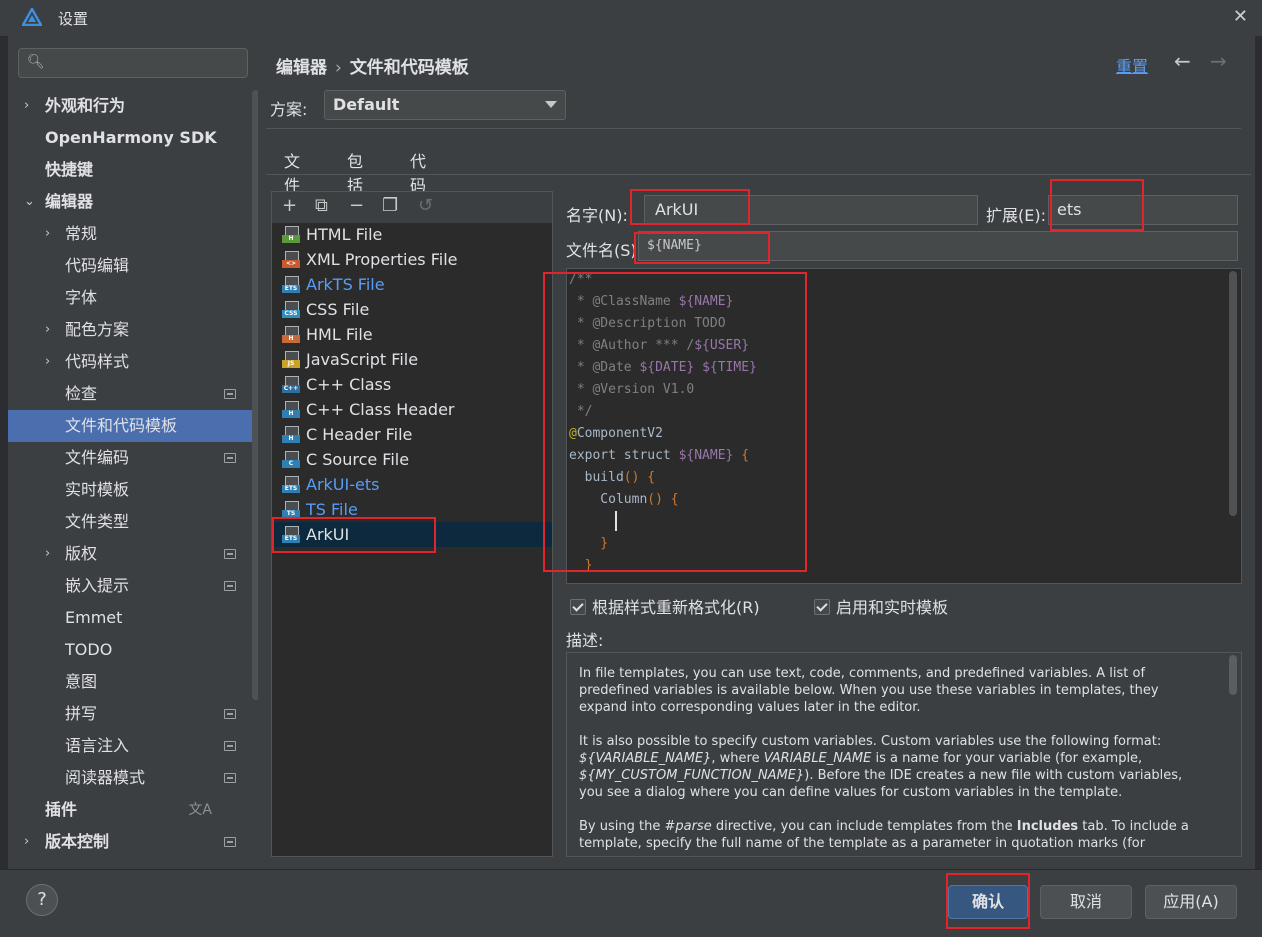 The height and width of the screenshot is (937, 1262). Describe the element at coordinates (604, 367) in the screenshot. I see `code-token: * @Date` at that location.